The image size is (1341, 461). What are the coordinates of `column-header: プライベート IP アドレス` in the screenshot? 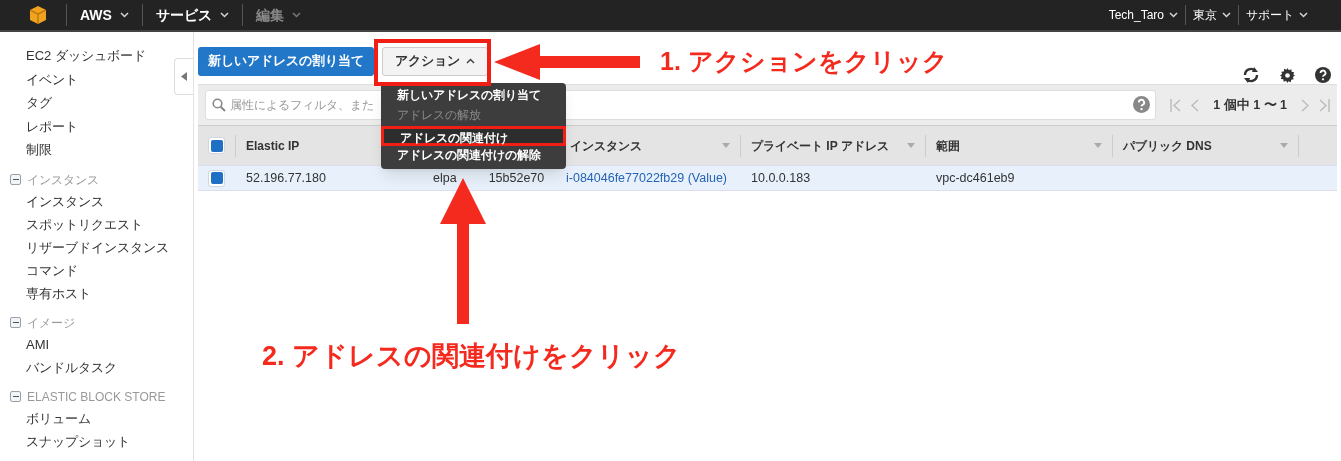 It's located at (820, 145).